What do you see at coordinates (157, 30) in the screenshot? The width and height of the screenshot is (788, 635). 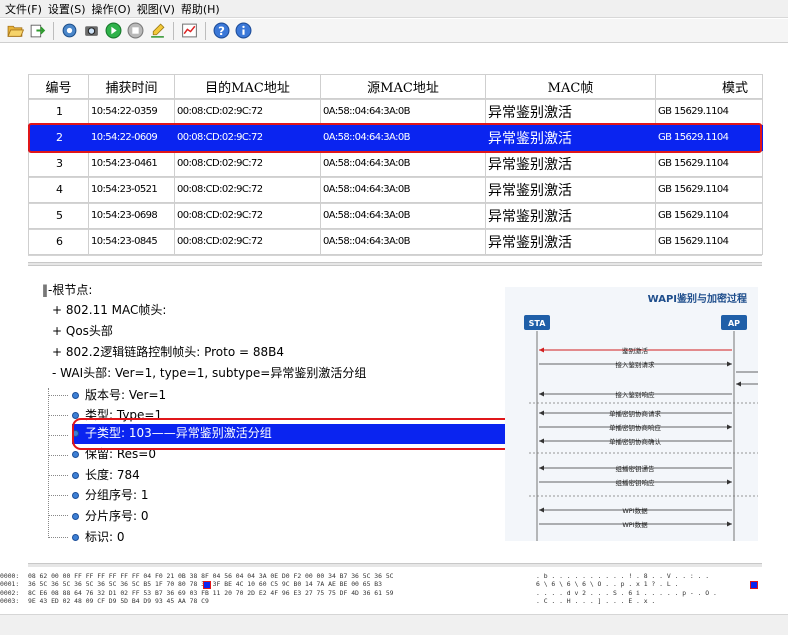 I see `clear-icon` at bounding box center [157, 30].